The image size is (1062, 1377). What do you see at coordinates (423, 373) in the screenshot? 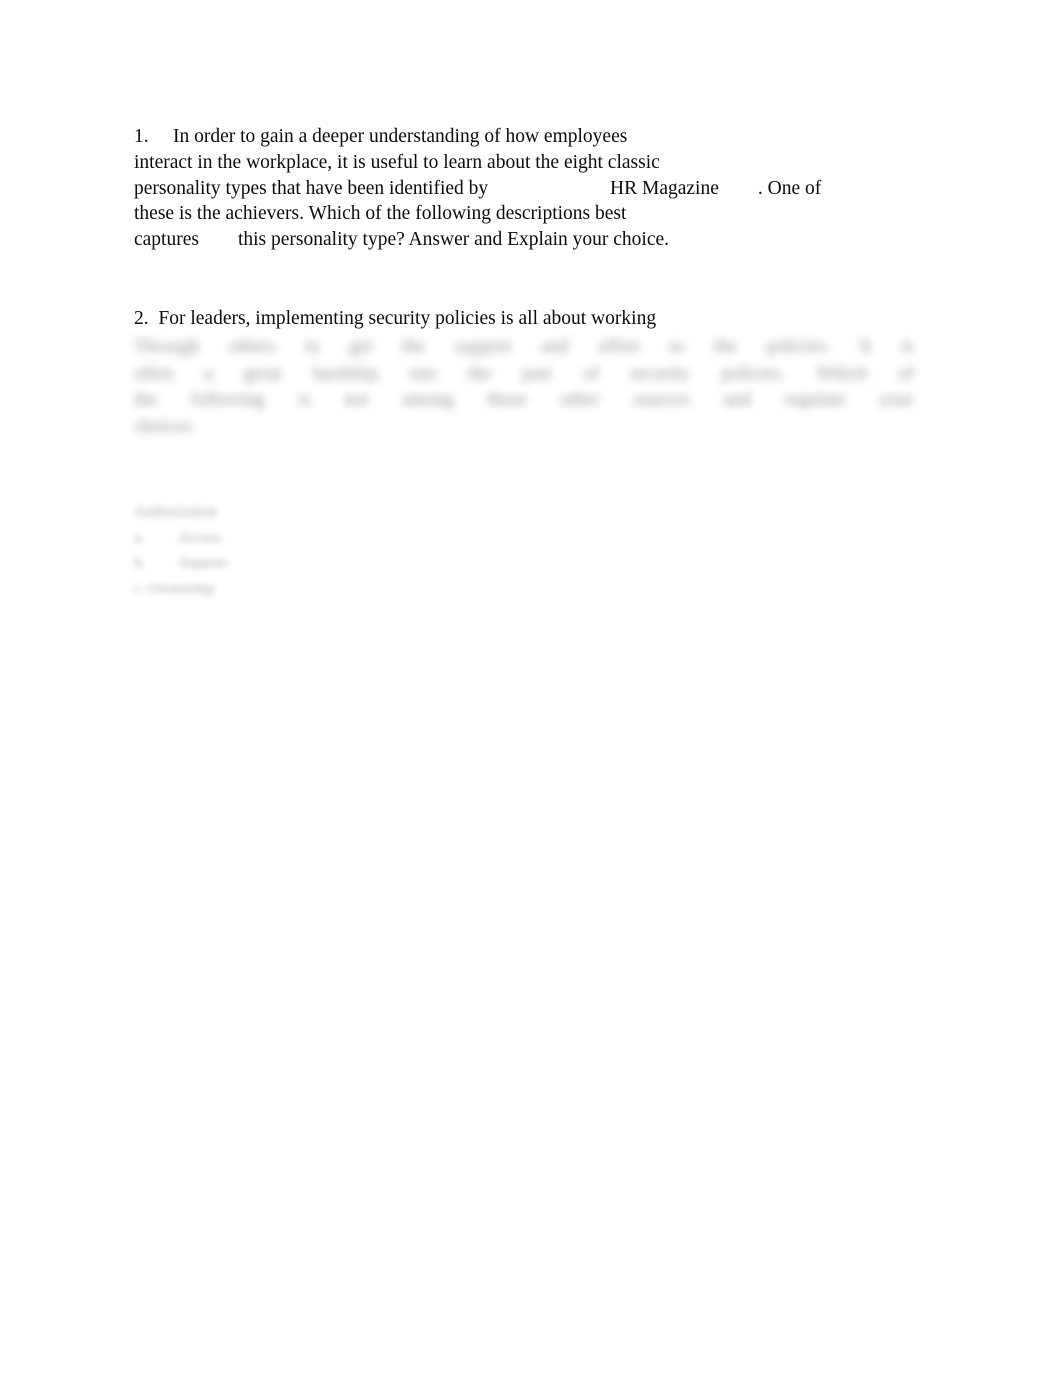
I see `redacted-word: one` at bounding box center [423, 373].